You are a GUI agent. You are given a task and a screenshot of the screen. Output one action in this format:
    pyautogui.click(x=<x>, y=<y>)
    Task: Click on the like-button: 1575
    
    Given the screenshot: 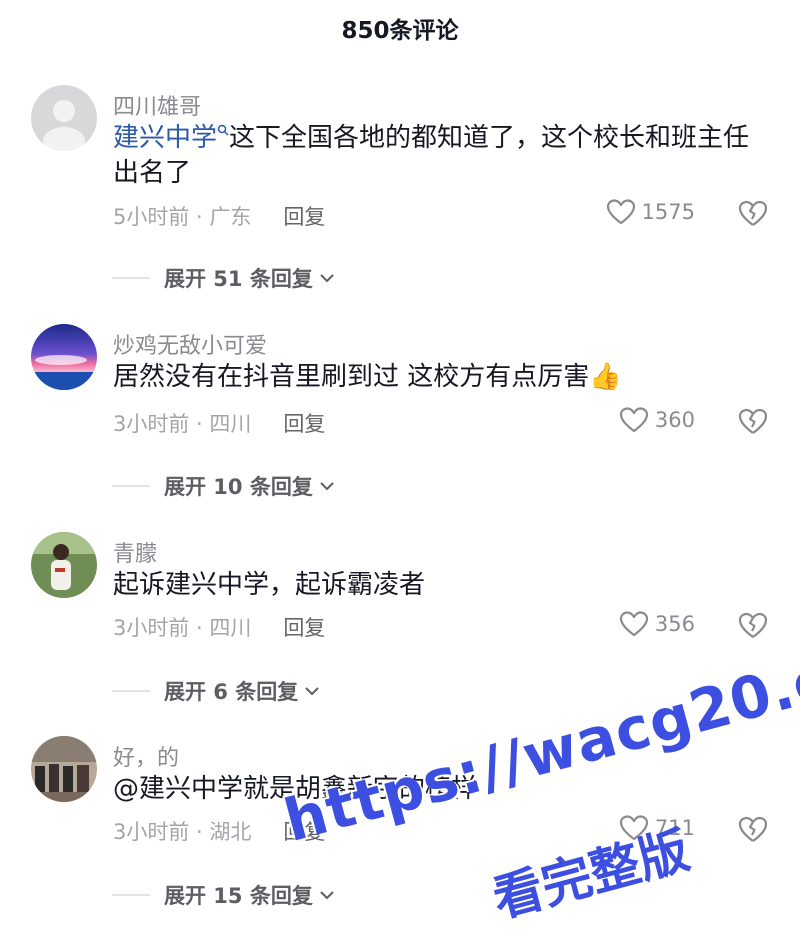 What is the action you would take?
    pyautogui.click(x=650, y=212)
    